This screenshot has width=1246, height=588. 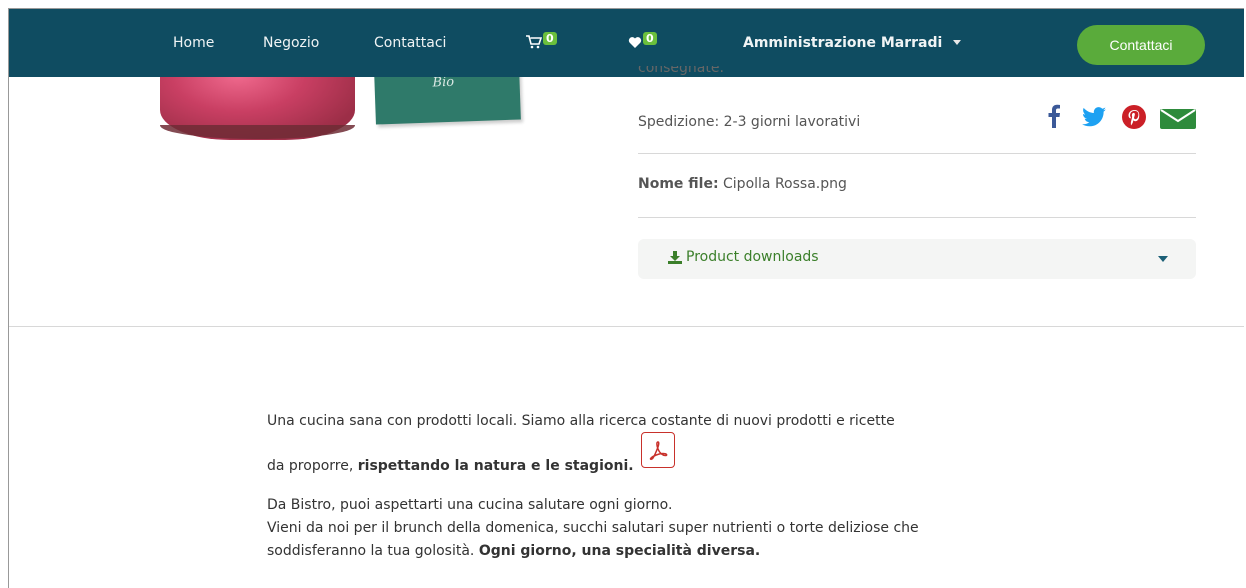 I want to click on facebook-icon, so click(x=1054, y=116).